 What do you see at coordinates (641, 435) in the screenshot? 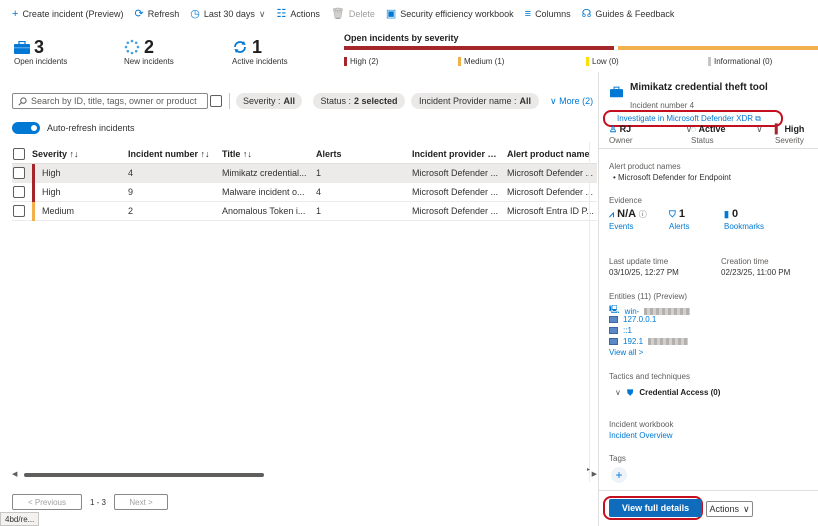
I see `incident-overview-link: Incident Overview` at bounding box center [641, 435].